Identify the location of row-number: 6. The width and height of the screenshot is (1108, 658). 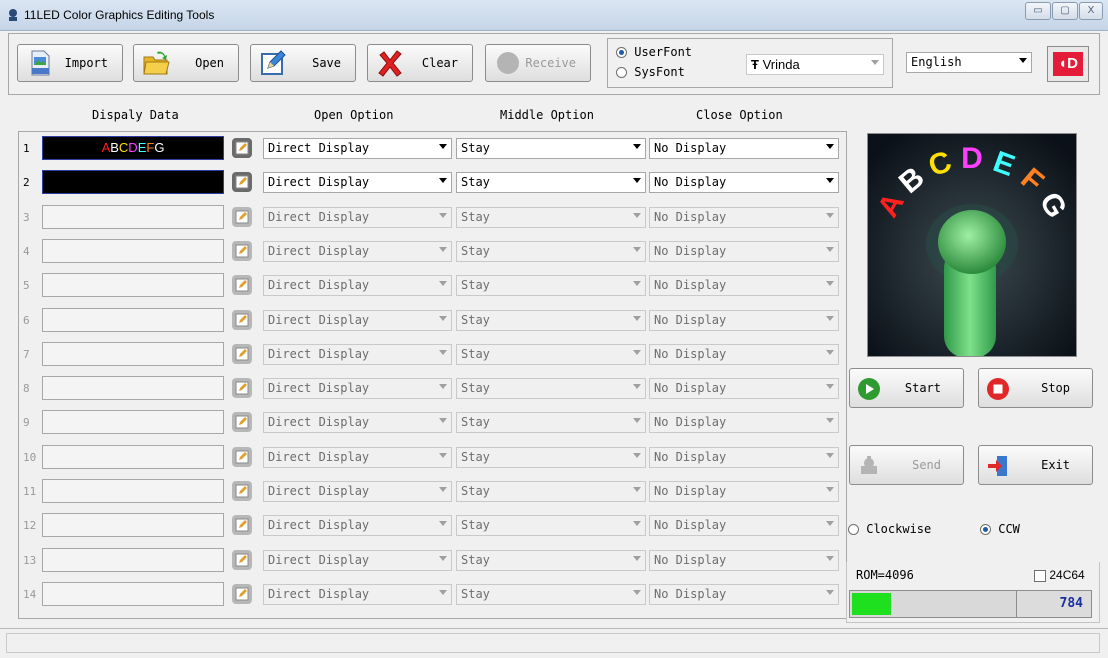
(26, 320).